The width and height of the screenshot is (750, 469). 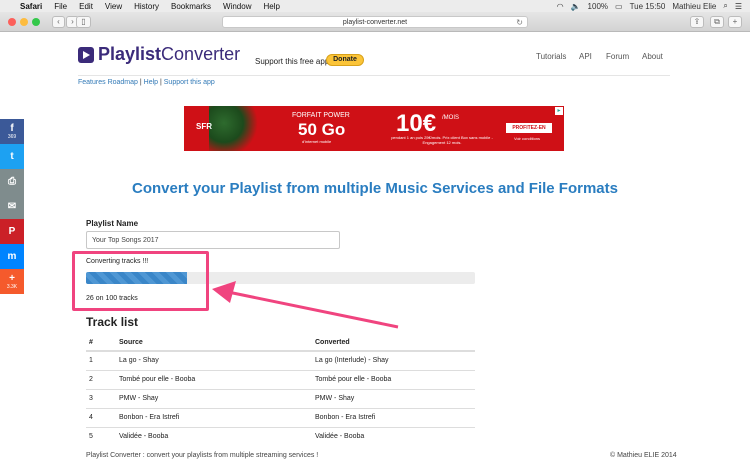 I want to click on facebook-icon: f, so click(x=12, y=128).